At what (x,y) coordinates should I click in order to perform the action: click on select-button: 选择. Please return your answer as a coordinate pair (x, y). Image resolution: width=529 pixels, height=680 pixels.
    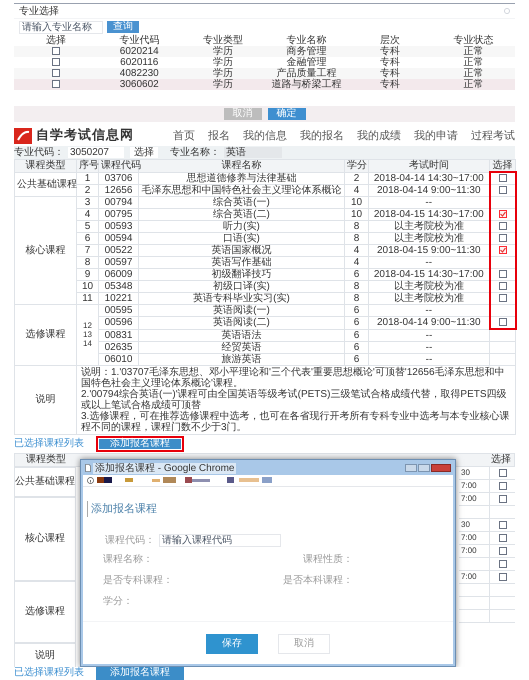
    Looking at the image, I should click on (144, 152).